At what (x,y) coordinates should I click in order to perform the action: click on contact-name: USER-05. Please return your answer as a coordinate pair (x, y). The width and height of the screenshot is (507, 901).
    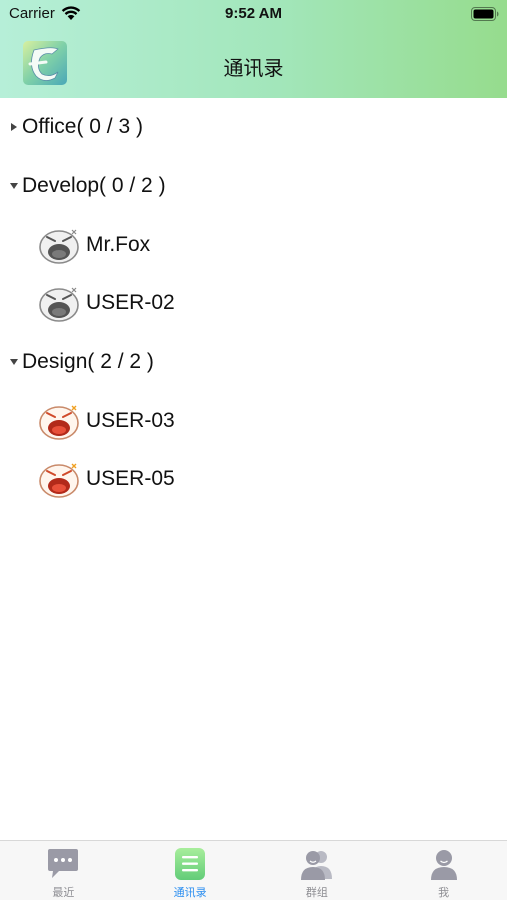
    Looking at the image, I should click on (130, 479).